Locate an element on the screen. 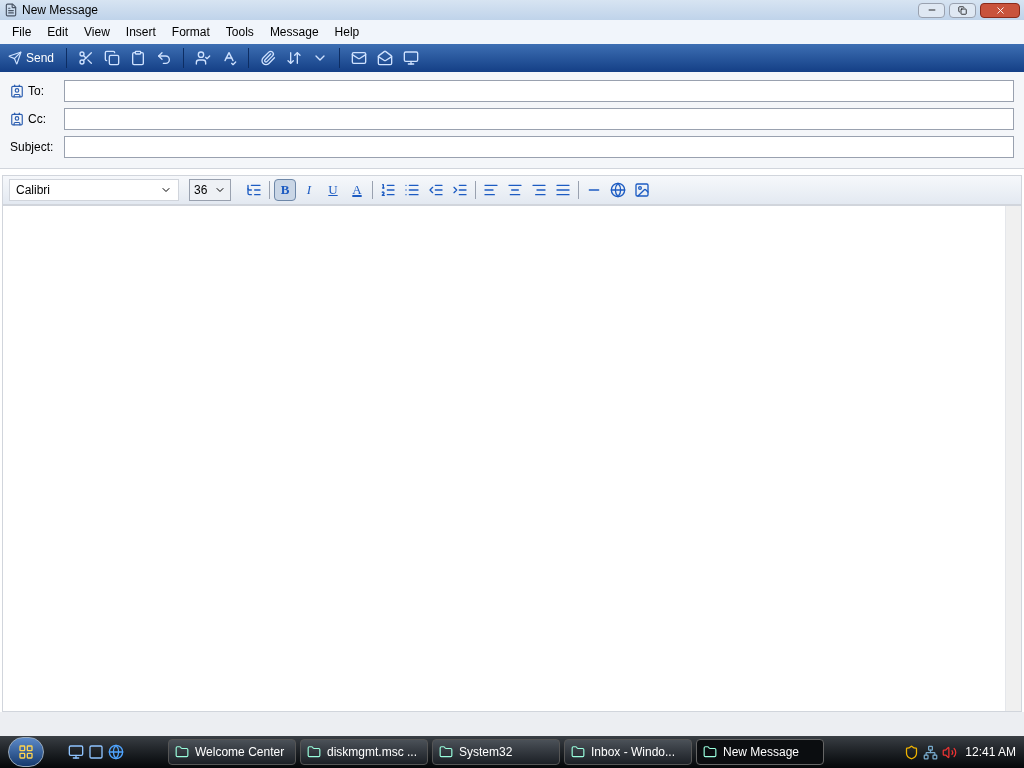  close-button is located at coordinates (1000, 10).